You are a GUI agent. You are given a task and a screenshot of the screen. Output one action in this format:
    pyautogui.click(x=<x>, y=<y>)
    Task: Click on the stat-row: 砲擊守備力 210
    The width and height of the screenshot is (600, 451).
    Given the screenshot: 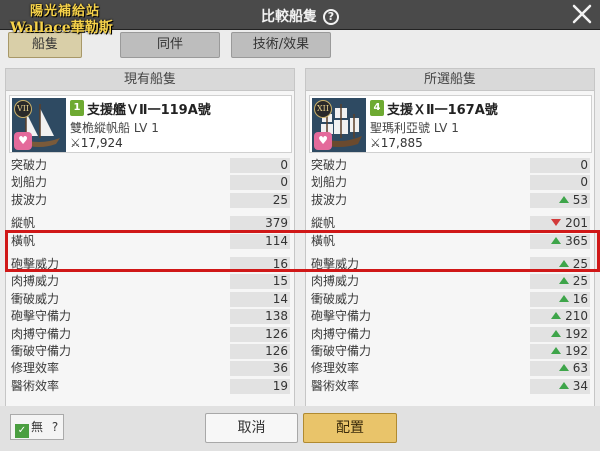 What is the action you would take?
    pyautogui.click(x=450, y=316)
    